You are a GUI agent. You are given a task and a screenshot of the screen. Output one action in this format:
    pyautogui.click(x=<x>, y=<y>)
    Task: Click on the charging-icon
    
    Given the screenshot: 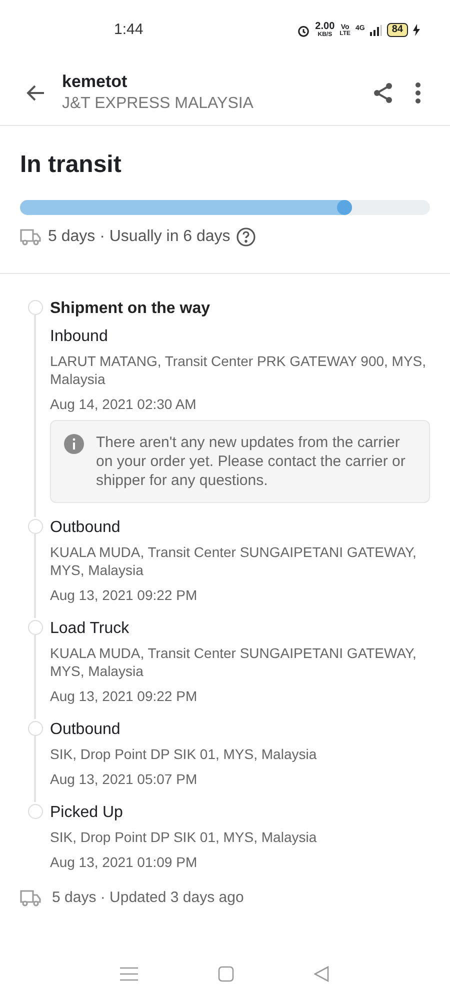 What is the action you would take?
    pyautogui.click(x=416, y=30)
    